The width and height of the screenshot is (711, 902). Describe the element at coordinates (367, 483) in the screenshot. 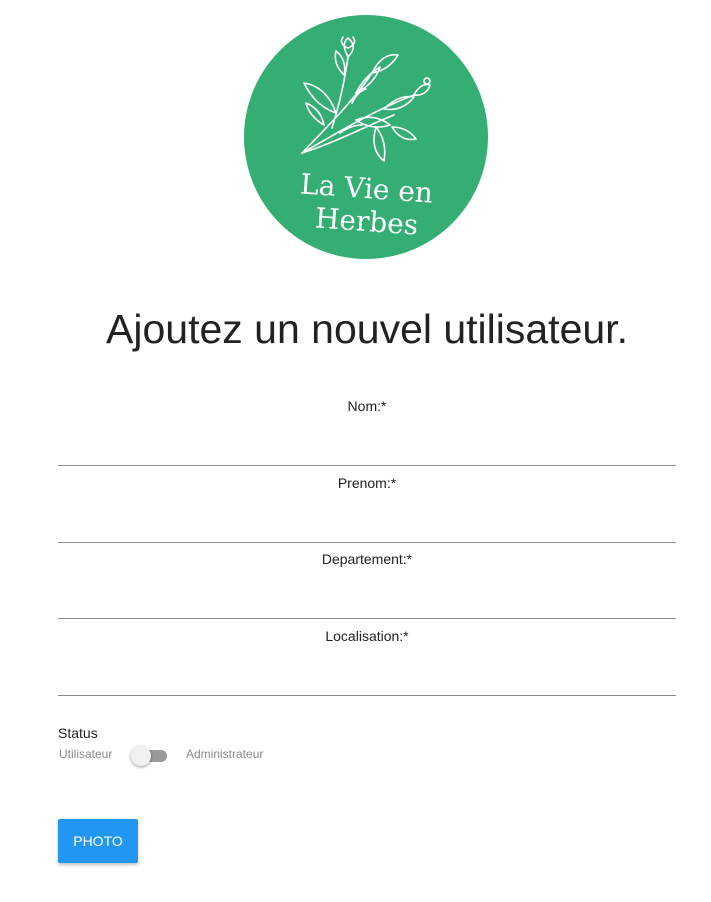

I see `prenom-label: Prenom:*` at that location.